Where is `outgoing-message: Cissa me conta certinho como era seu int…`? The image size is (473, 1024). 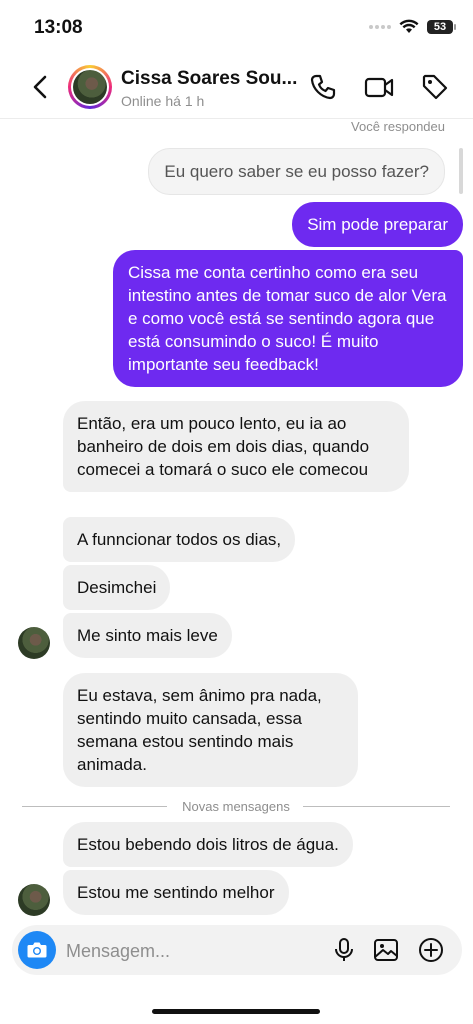
outgoing-message: Cissa me conta certinho como era seu int… is located at coordinates (288, 318).